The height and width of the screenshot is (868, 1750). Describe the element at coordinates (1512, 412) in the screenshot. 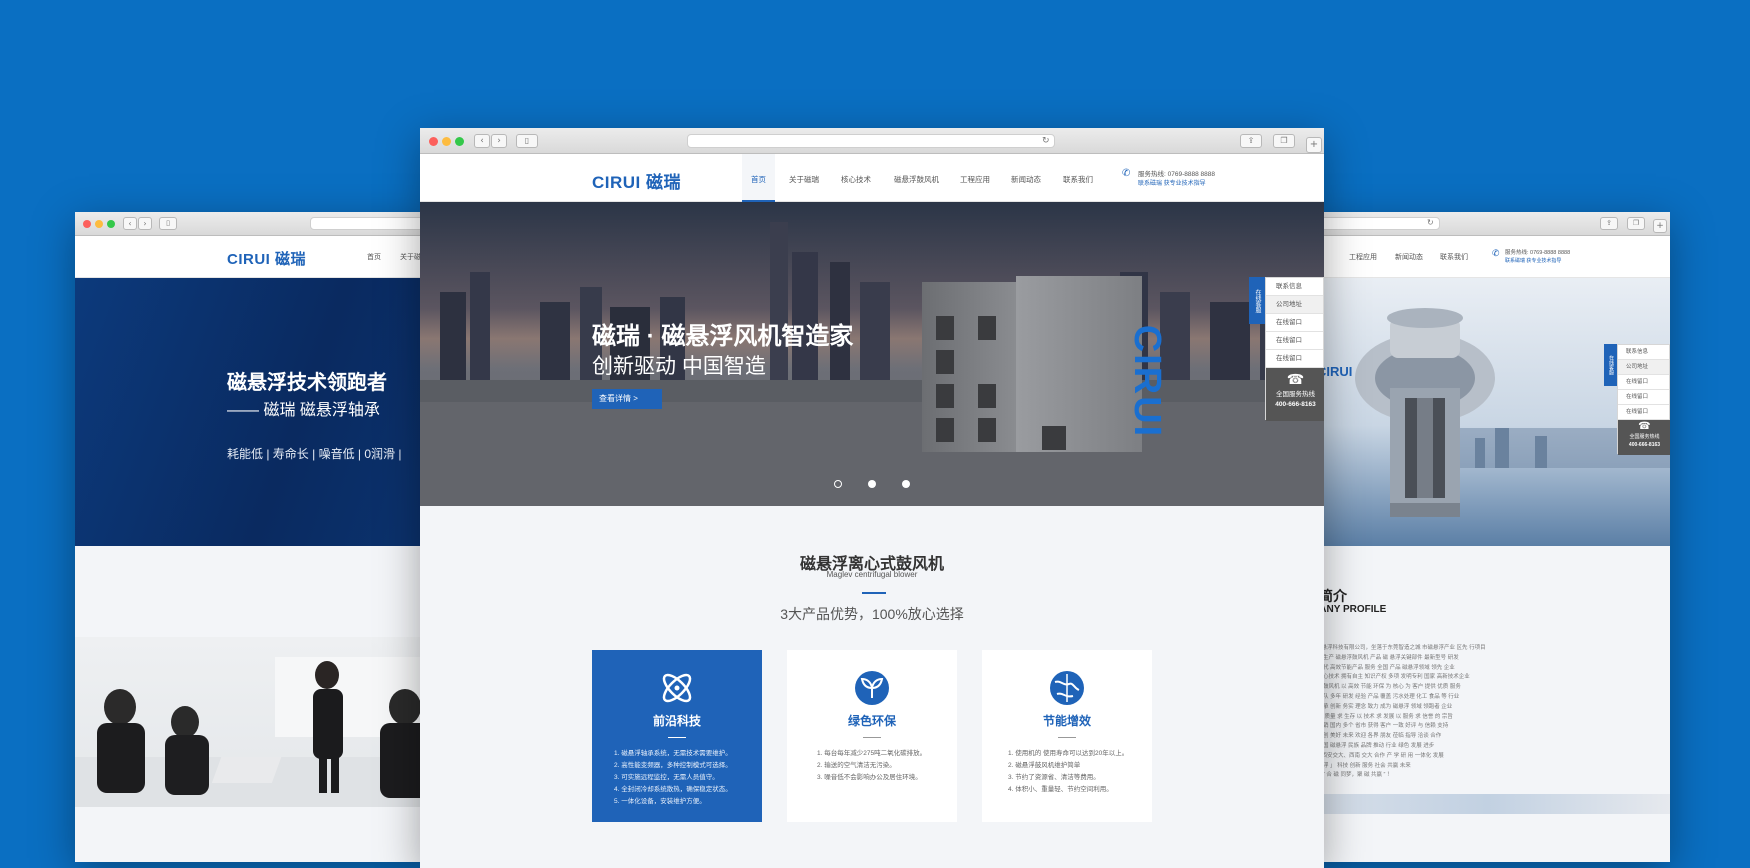

I see `blower-cutaway-illustration` at that location.